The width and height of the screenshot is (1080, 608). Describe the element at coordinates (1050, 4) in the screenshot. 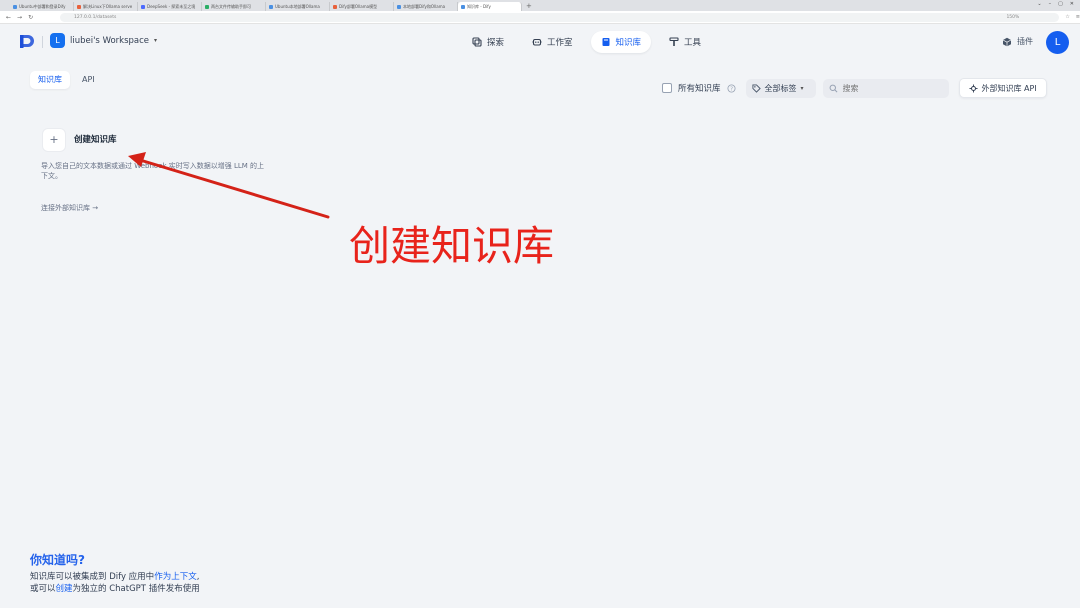

I see `minimize-icon: –` at that location.